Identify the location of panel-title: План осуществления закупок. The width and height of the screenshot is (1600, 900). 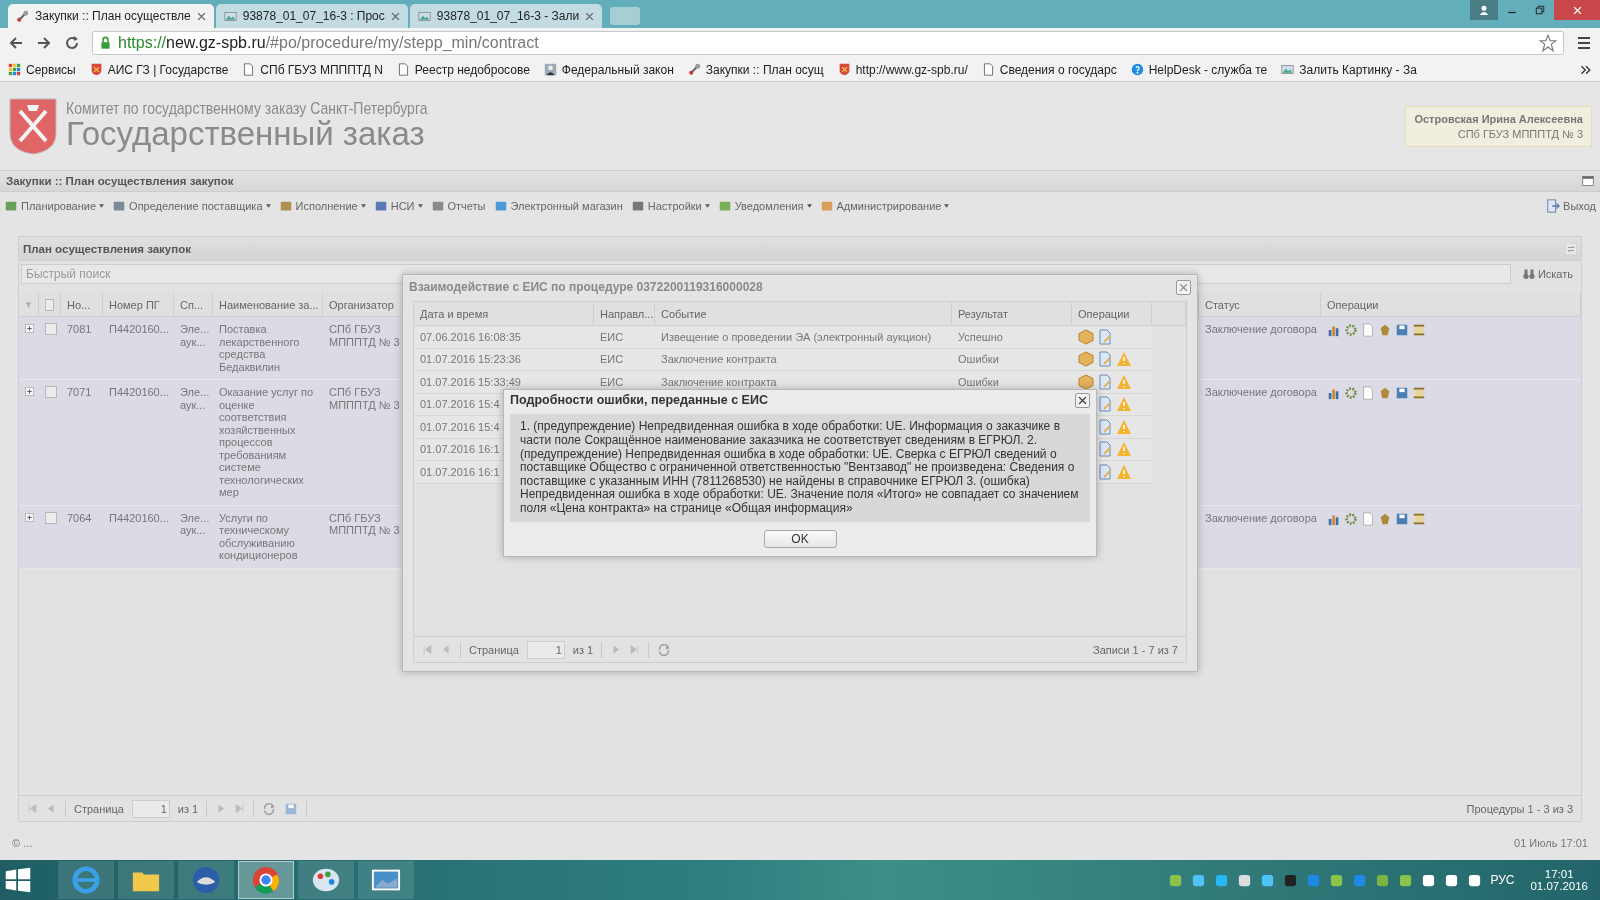
(107, 248).